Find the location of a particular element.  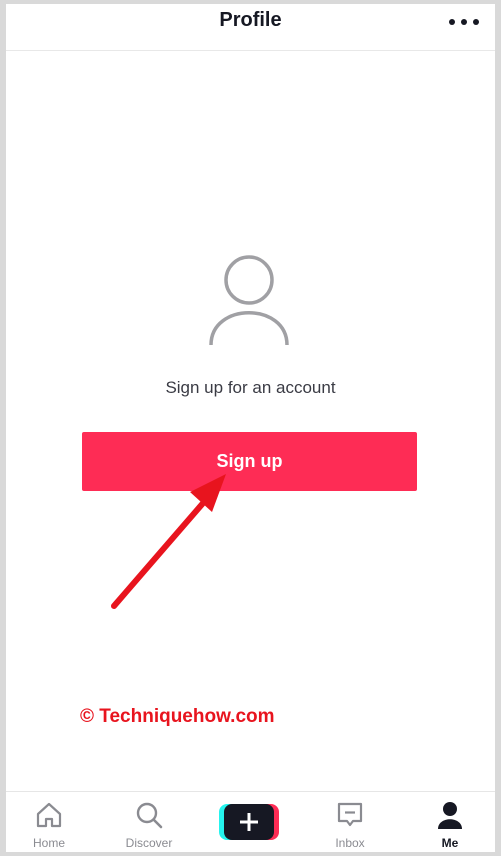

inbox-icon is located at coordinates (350, 814).